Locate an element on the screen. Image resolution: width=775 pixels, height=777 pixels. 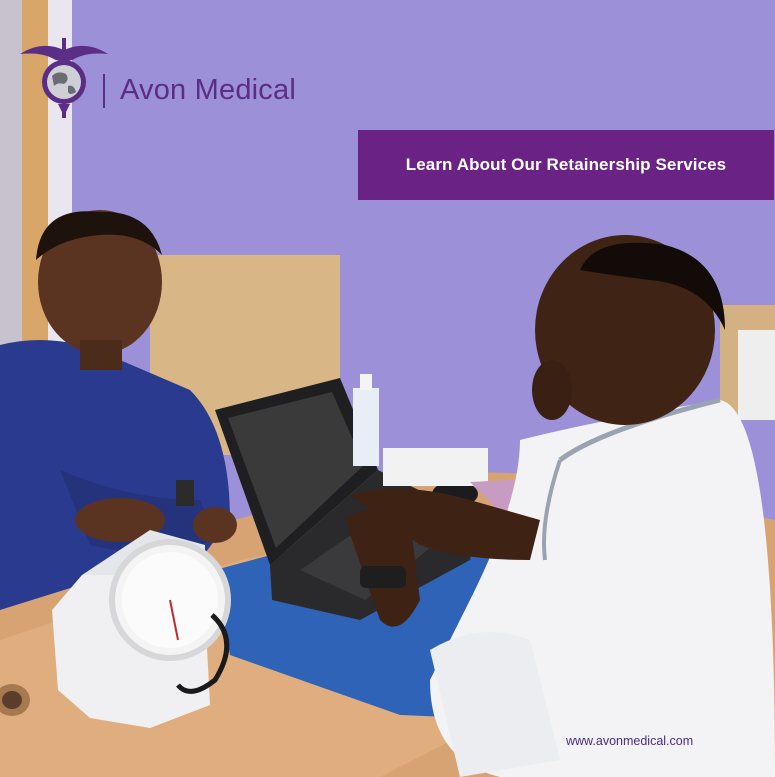
retainership-banner-button: Learn About Our Retainership Services is located at coordinates (566, 165).